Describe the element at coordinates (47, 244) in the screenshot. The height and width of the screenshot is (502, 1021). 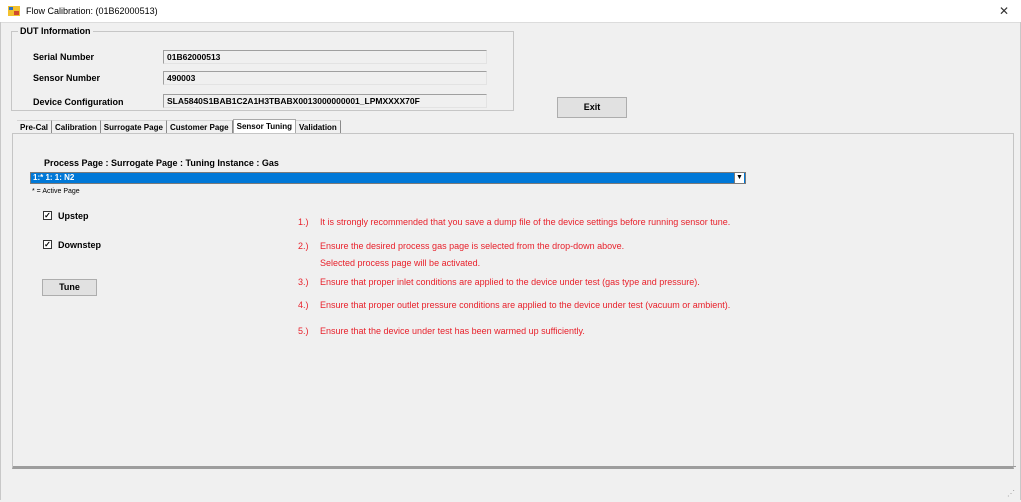
I see `downstep-checkbox: ✓` at that location.